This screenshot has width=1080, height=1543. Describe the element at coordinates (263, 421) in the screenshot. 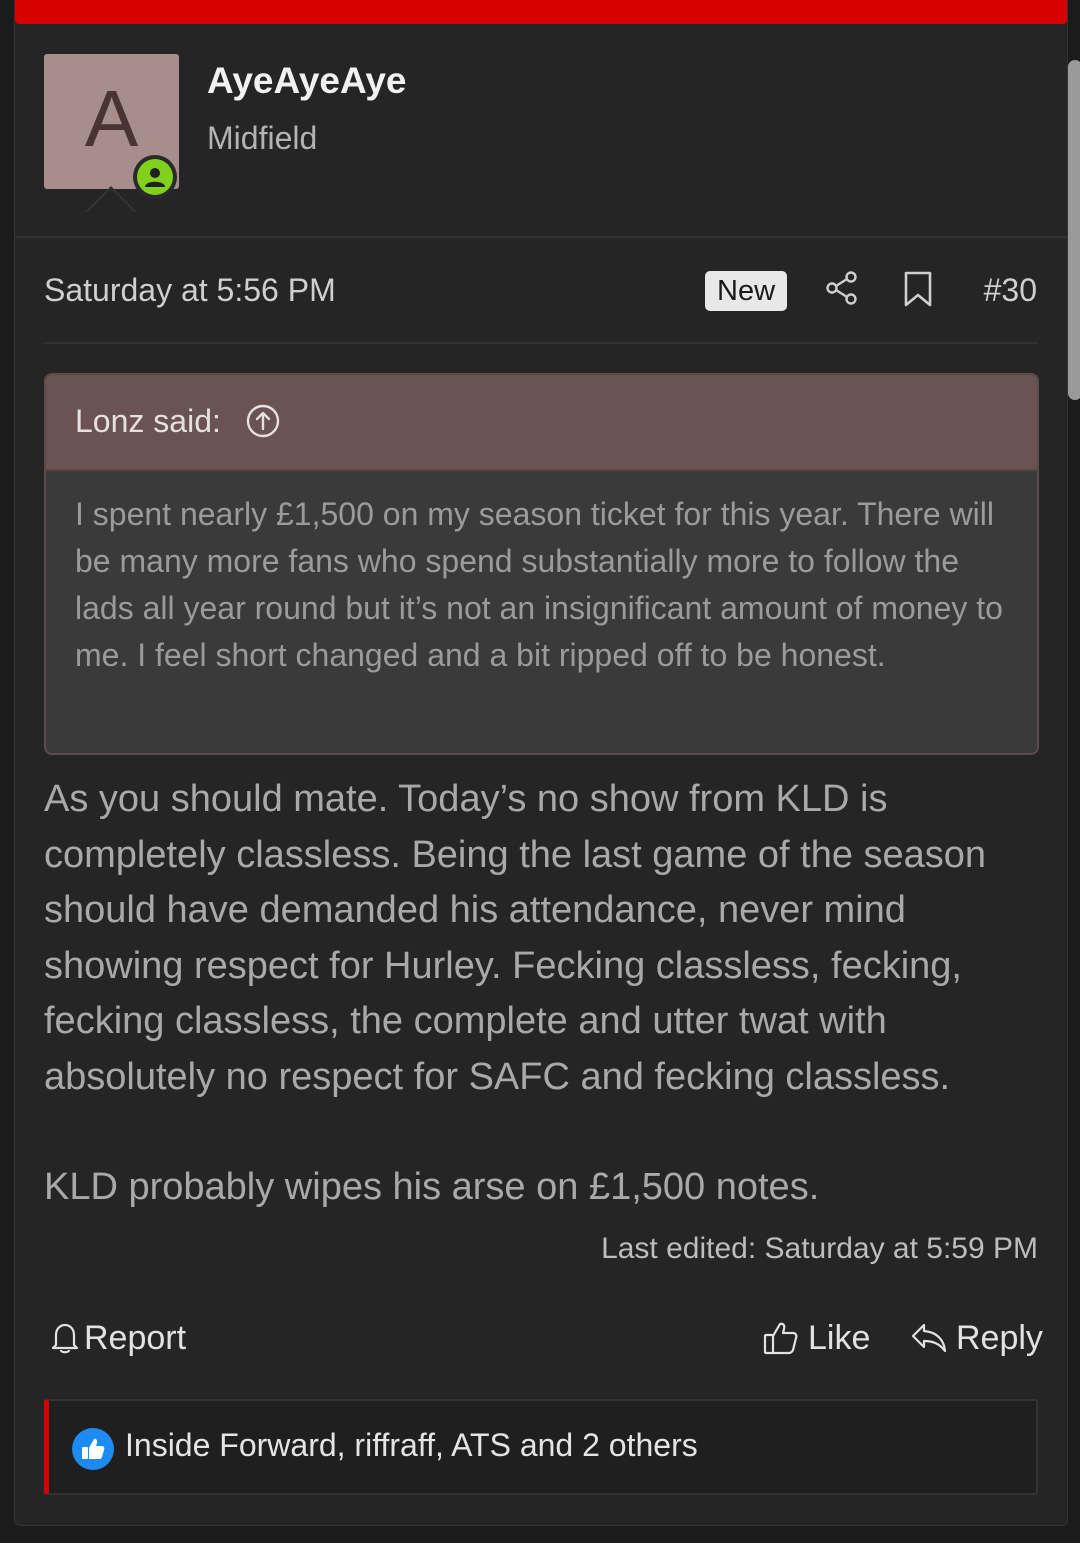

I see `arrow-up-circle-icon` at that location.